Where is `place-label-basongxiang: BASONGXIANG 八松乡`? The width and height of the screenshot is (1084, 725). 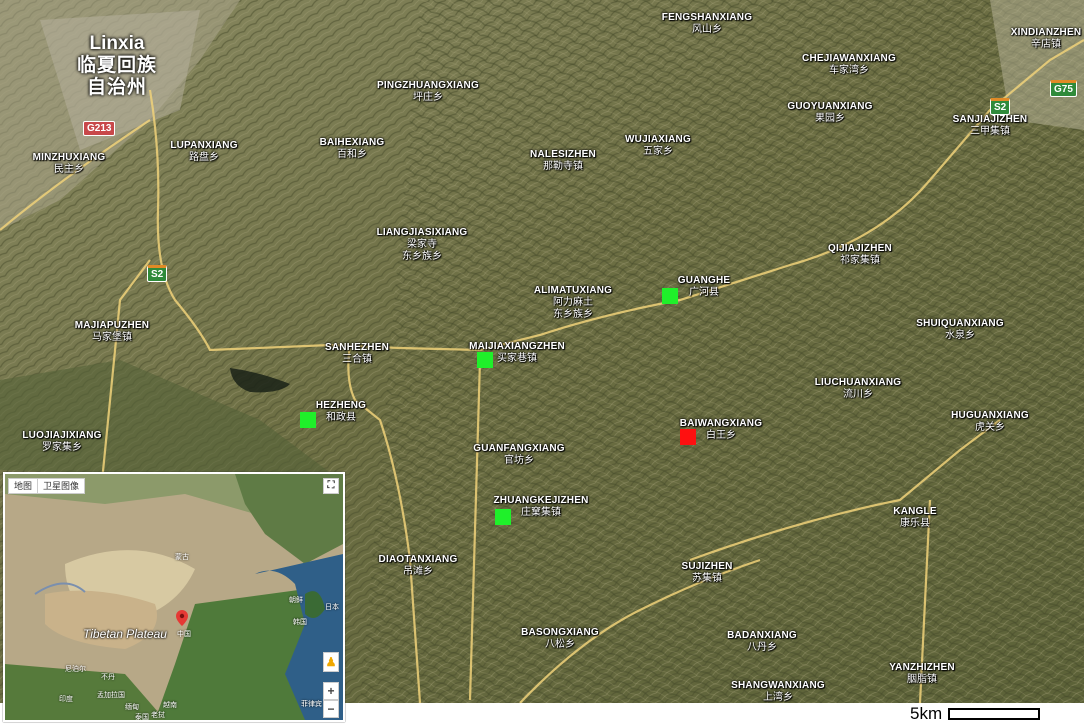 place-label-basongxiang: BASONGXIANG 八松乡 is located at coordinates (560, 639).